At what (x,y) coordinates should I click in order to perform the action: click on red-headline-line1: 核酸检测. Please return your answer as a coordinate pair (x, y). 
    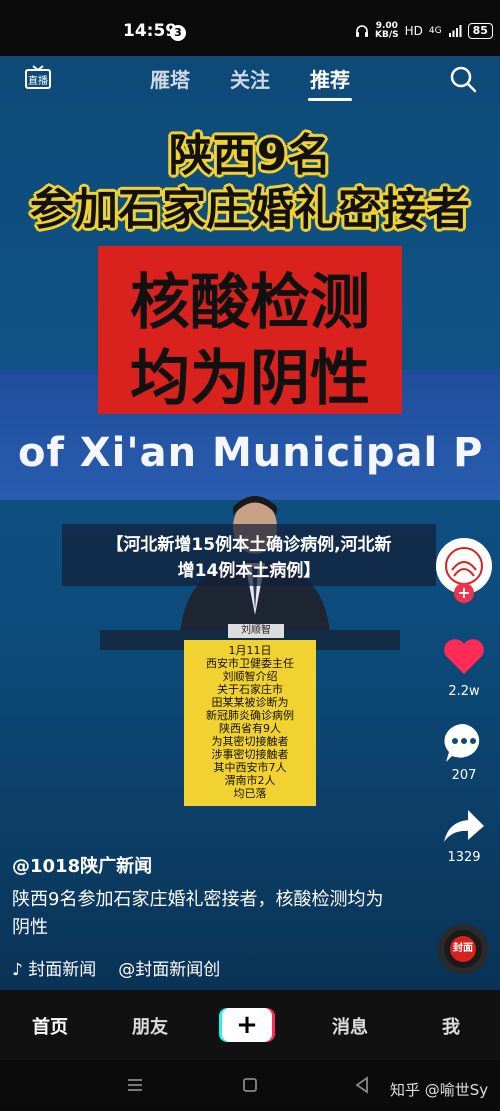
    Looking at the image, I should click on (250, 303).